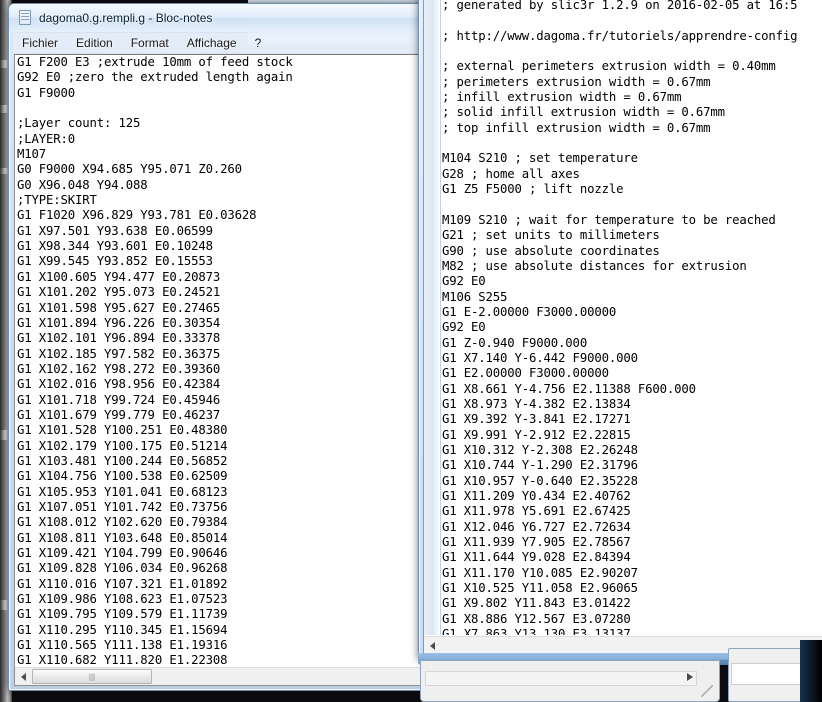 Image resolution: width=822 pixels, height=702 pixels. What do you see at coordinates (811, 671) in the screenshot?
I see `background-window-right-edge` at bounding box center [811, 671].